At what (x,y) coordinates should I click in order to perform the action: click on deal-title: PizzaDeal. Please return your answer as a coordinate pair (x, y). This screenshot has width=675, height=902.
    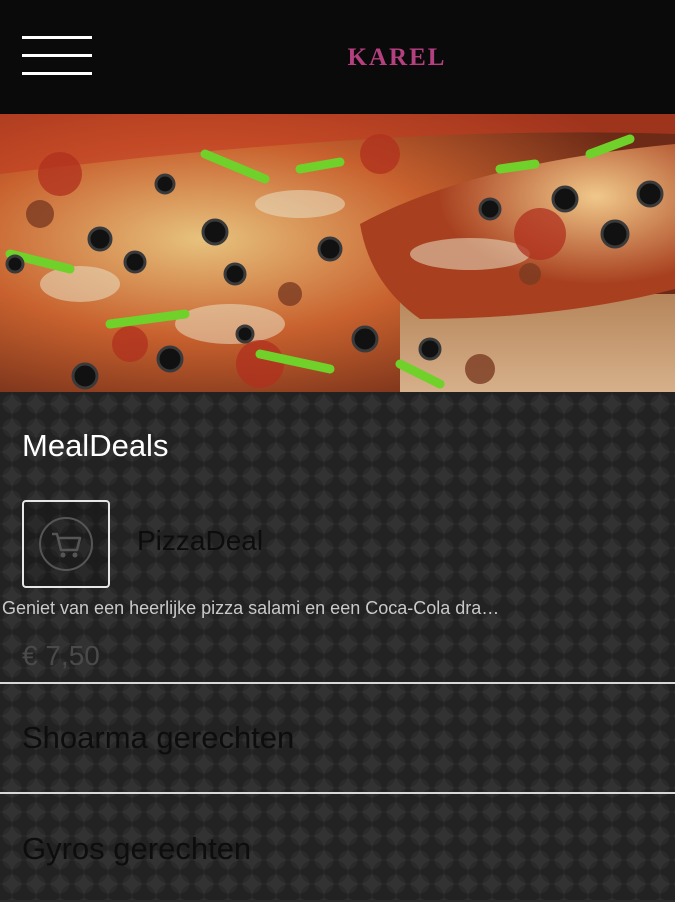
    Looking at the image, I should click on (200, 541).